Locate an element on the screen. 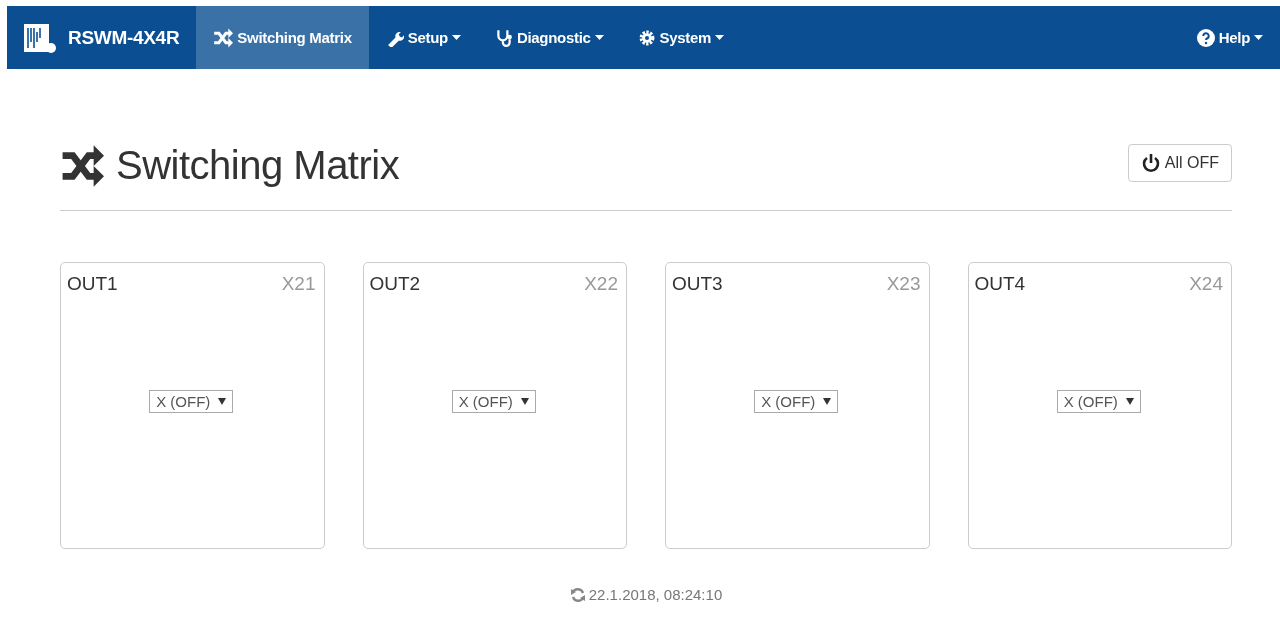  stethoscope-icon is located at coordinates (503, 37).